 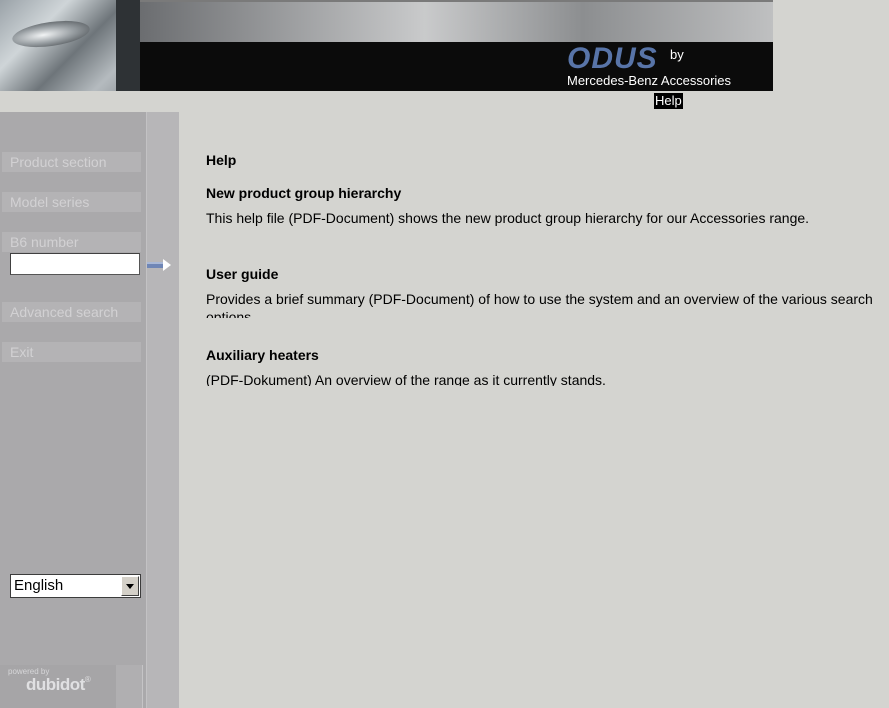 What do you see at coordinates (649, 80) in the screenshot?
I see `brand-subtitle: Mercedes-Benz Accessories` at bounding box center [649, 80].